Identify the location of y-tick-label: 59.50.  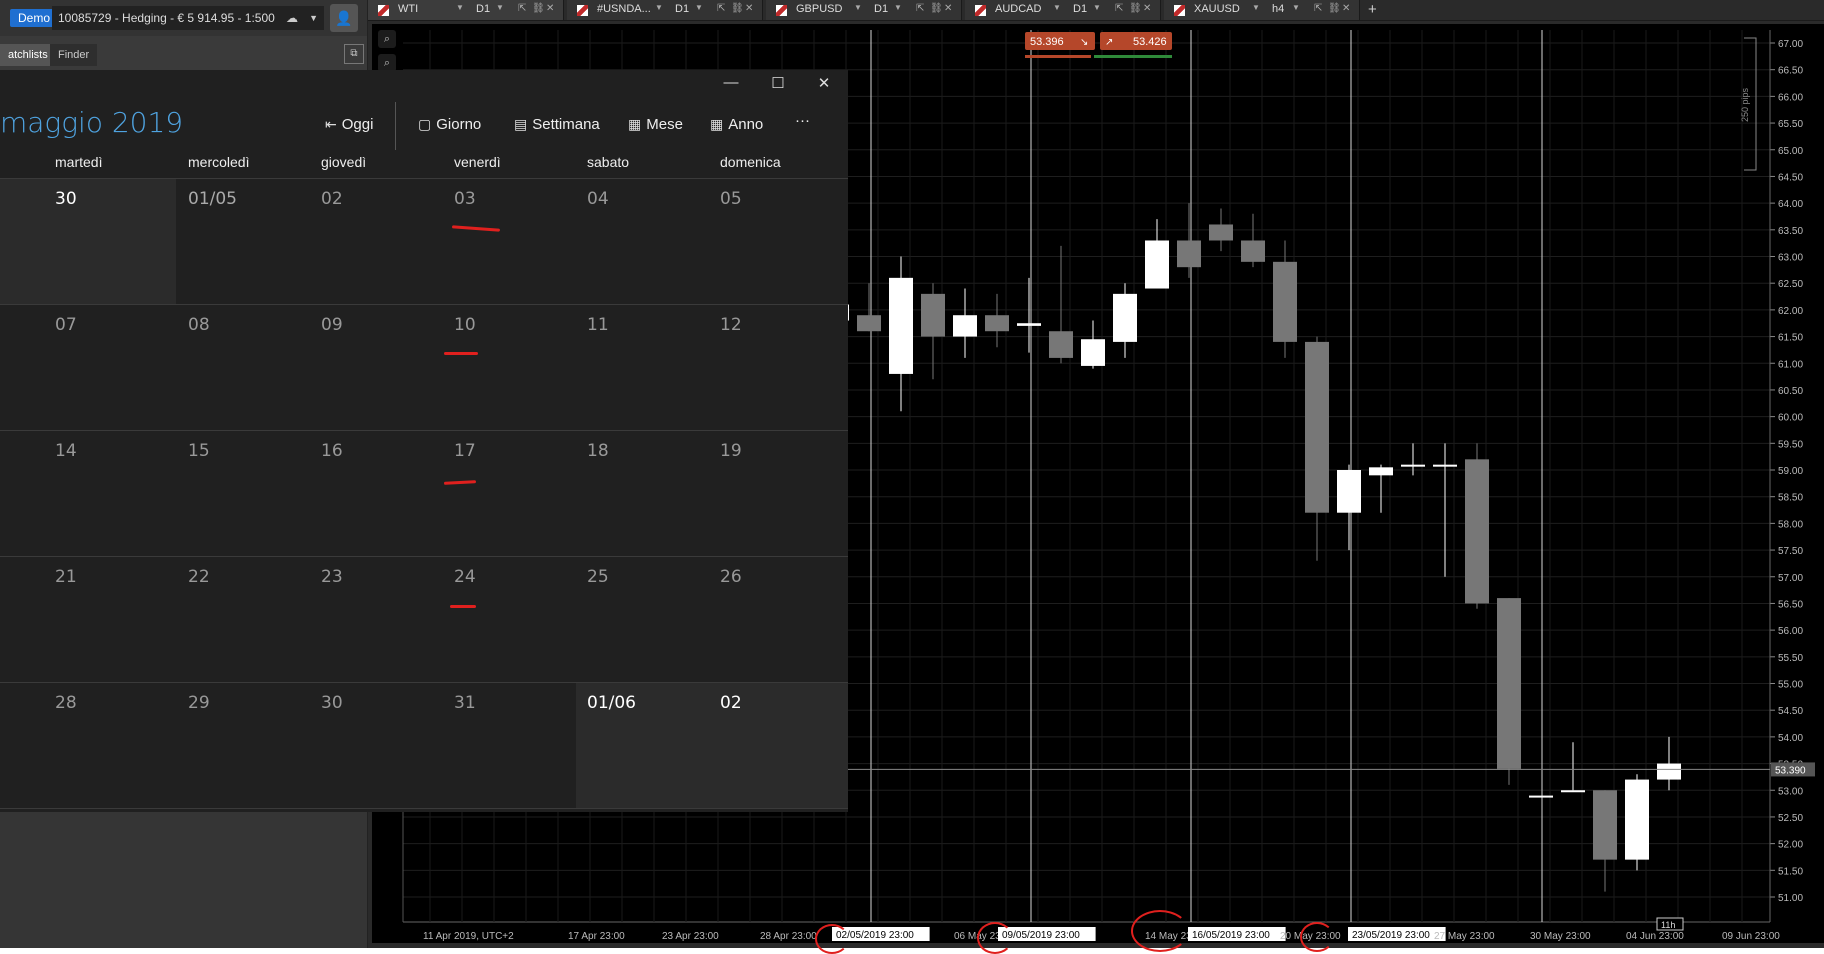
(1790, 444).